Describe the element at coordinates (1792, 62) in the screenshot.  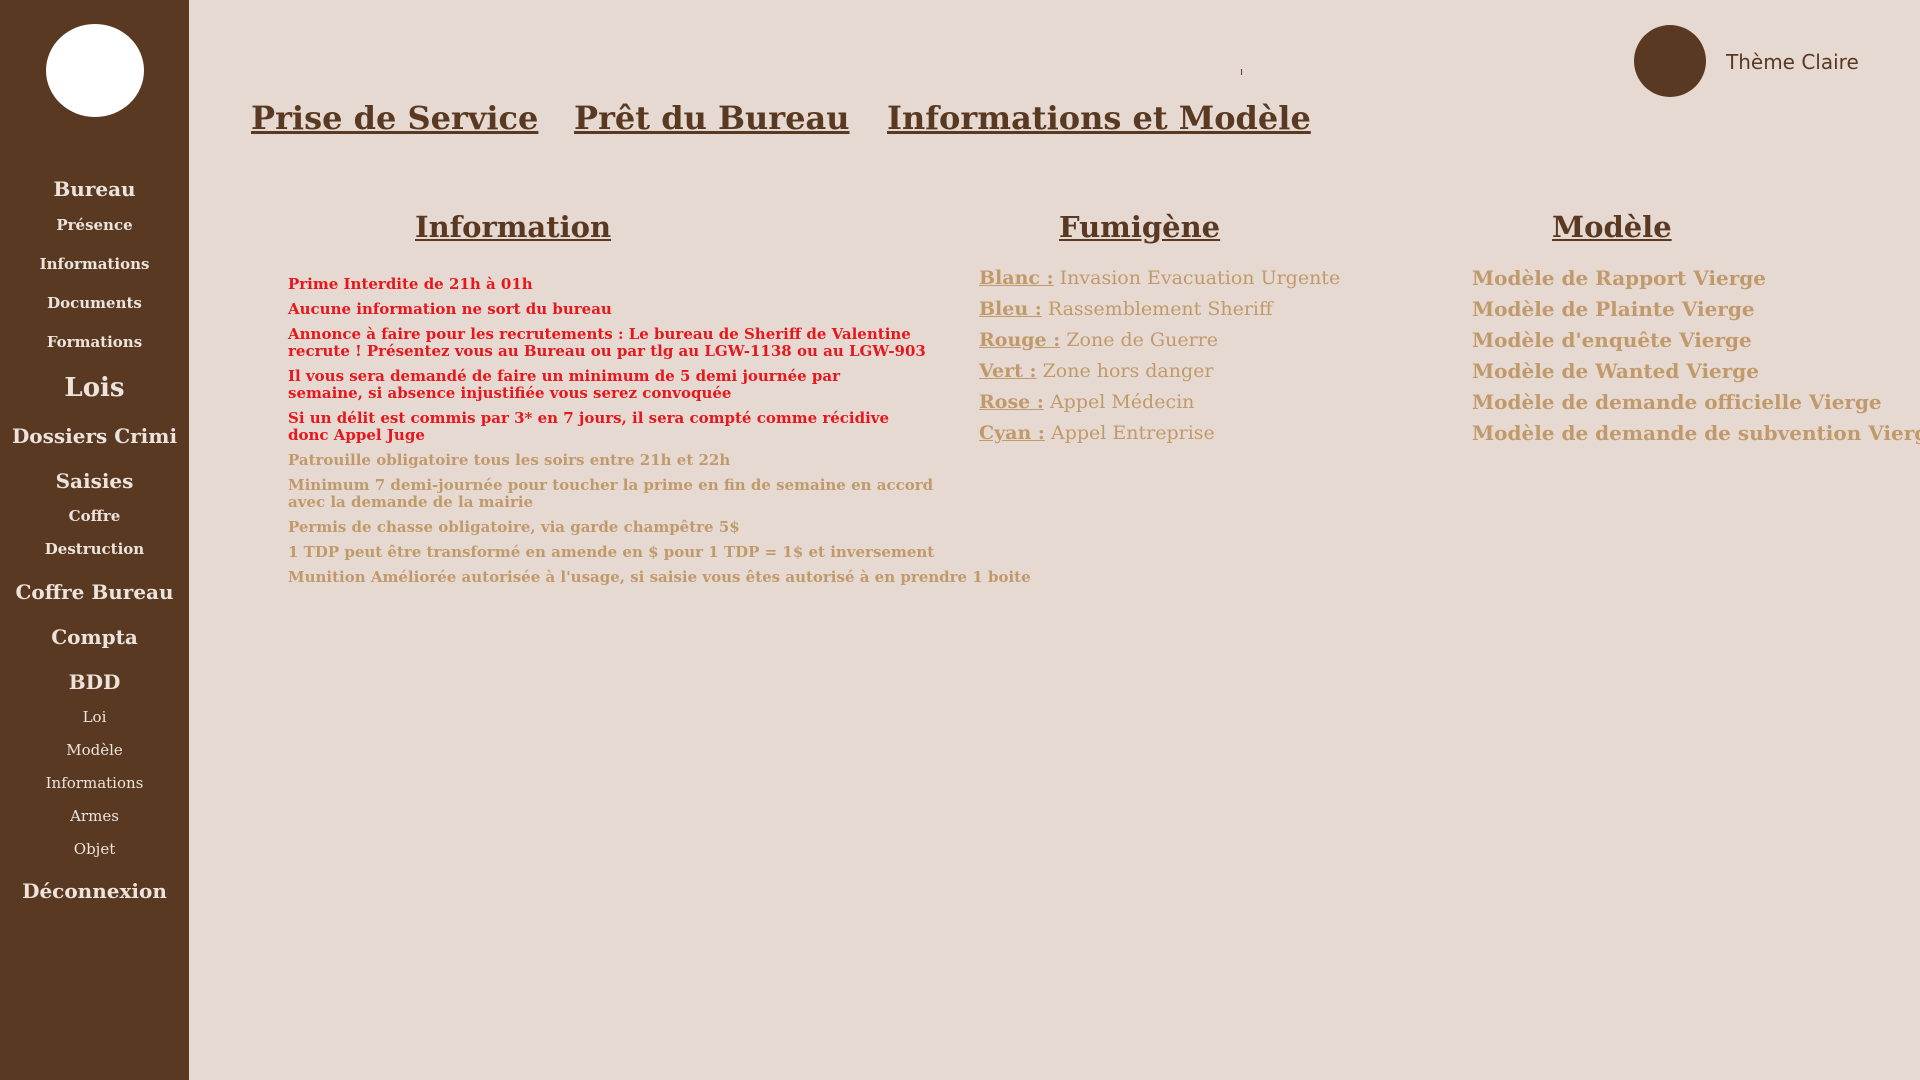
I see `theme-label: Thème Claire` at that location.